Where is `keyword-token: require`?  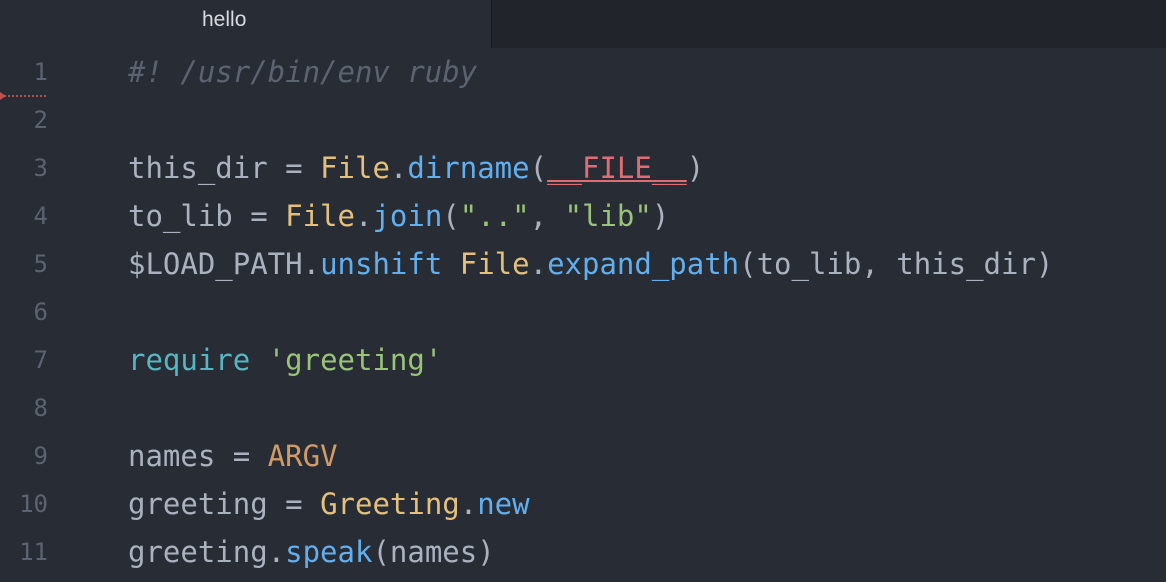
keyword-token: require is located at coordinates (189, 360).